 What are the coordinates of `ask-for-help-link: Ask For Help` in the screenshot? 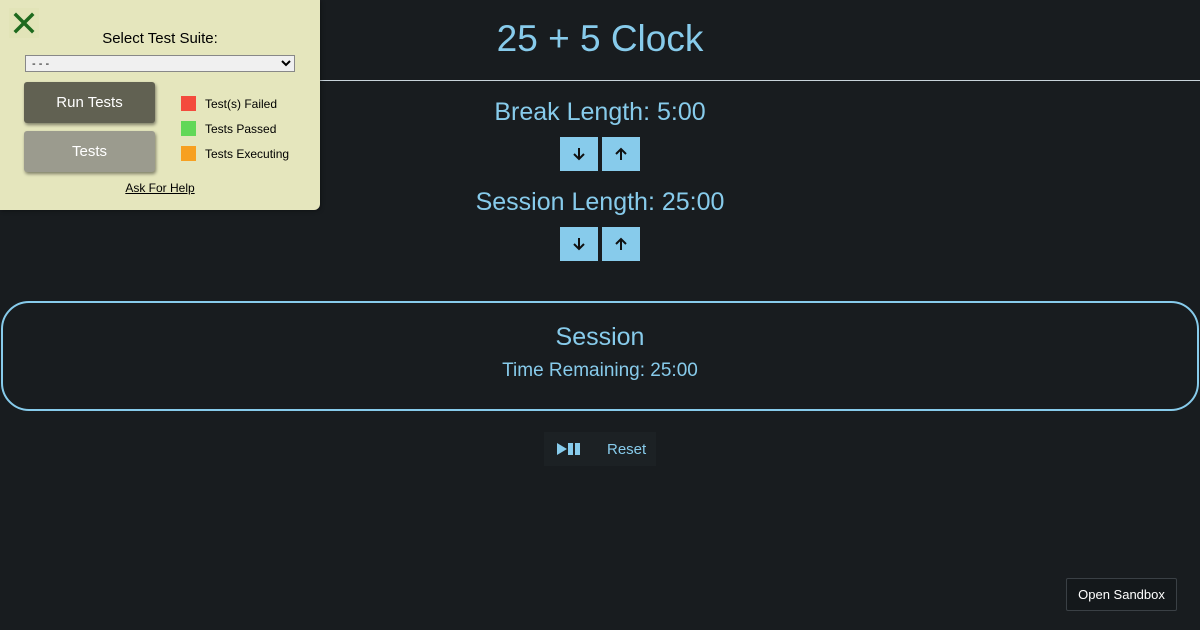 It's located at (160, 188).